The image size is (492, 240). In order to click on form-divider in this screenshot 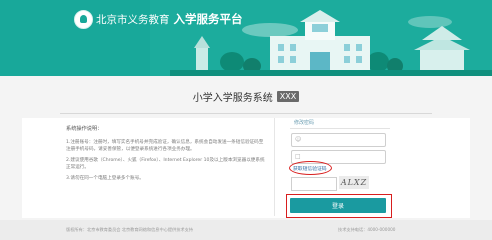, I will do `click(340, 128)`.